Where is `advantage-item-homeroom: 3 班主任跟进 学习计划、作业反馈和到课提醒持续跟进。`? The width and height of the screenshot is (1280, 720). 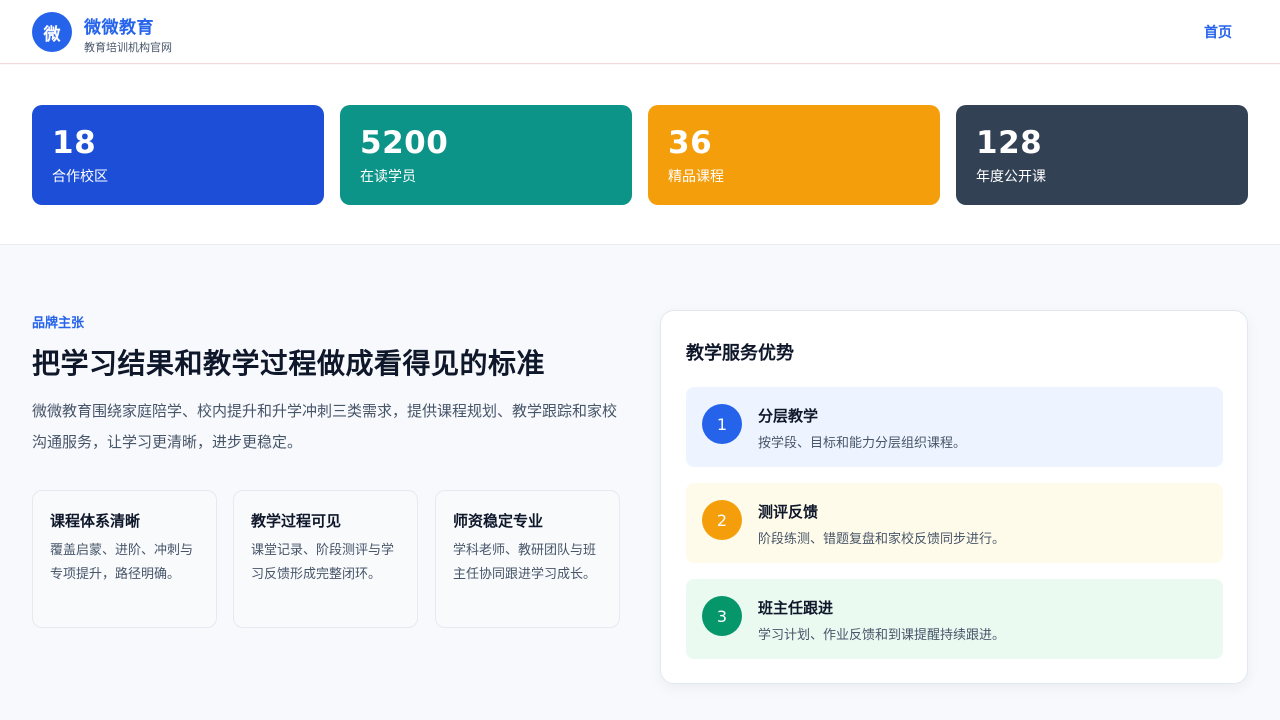
advantage-item-homeroom: 3 班主任跟进 学习计划、作业反馈和到课提醒持续跟进。 is located at coordinates (954, 619).